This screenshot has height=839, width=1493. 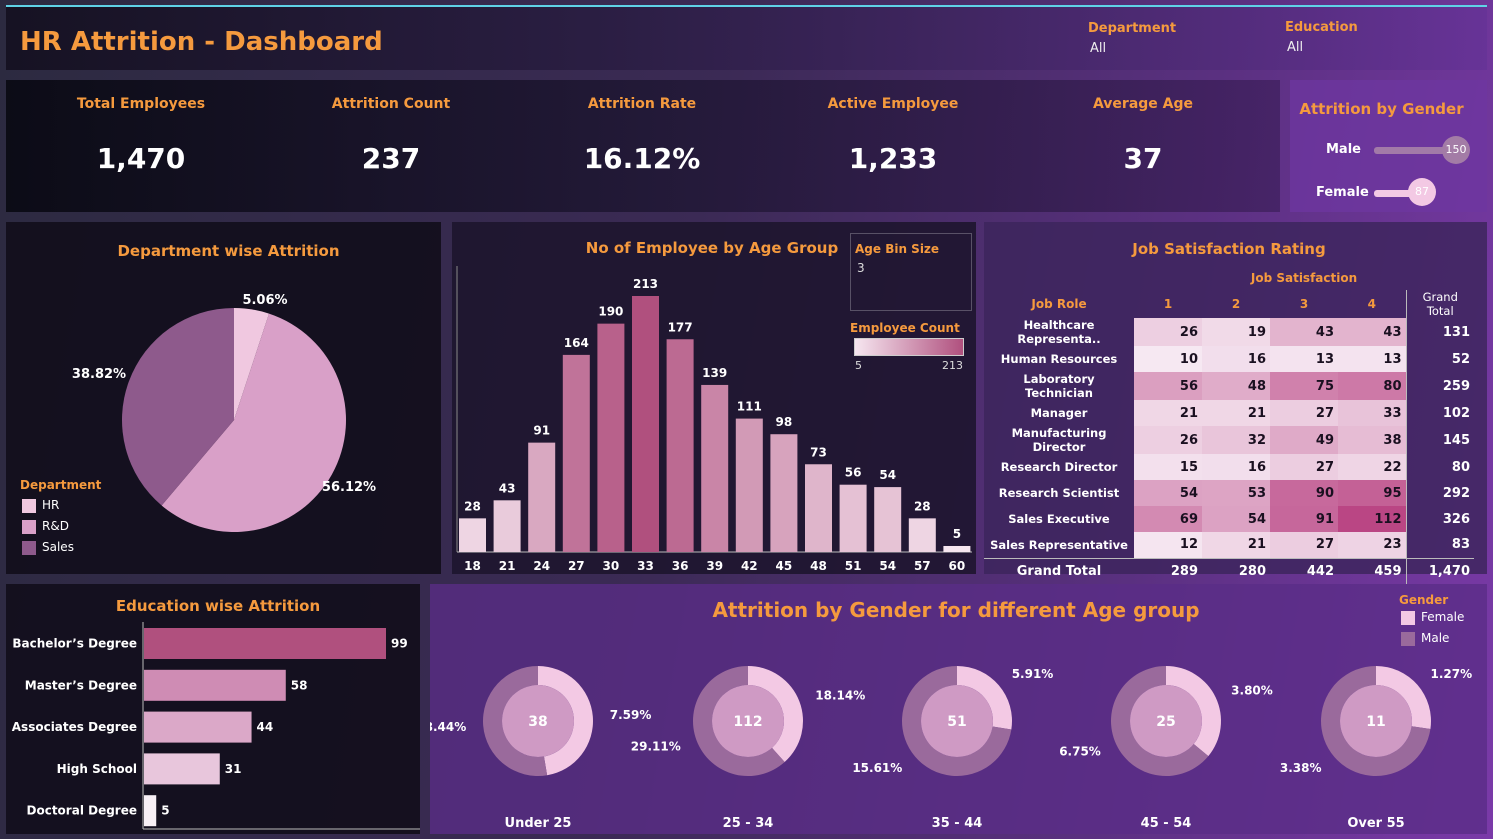 I want to click on age-group-label: 45 - 54, so click(x=1166, y=823).